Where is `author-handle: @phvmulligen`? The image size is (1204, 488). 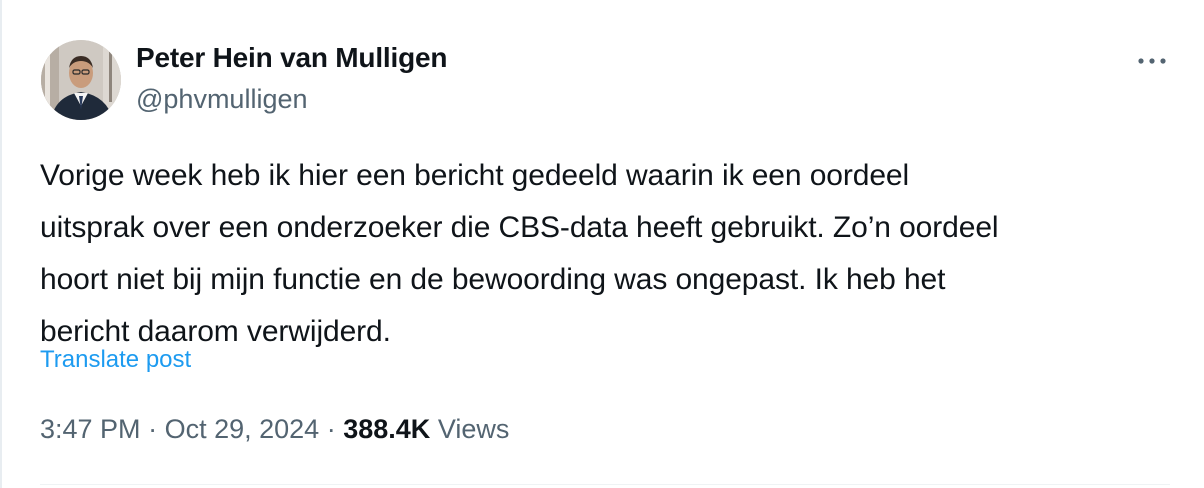
author-handle: @phvmulligen is located at coordinates (222, 99).